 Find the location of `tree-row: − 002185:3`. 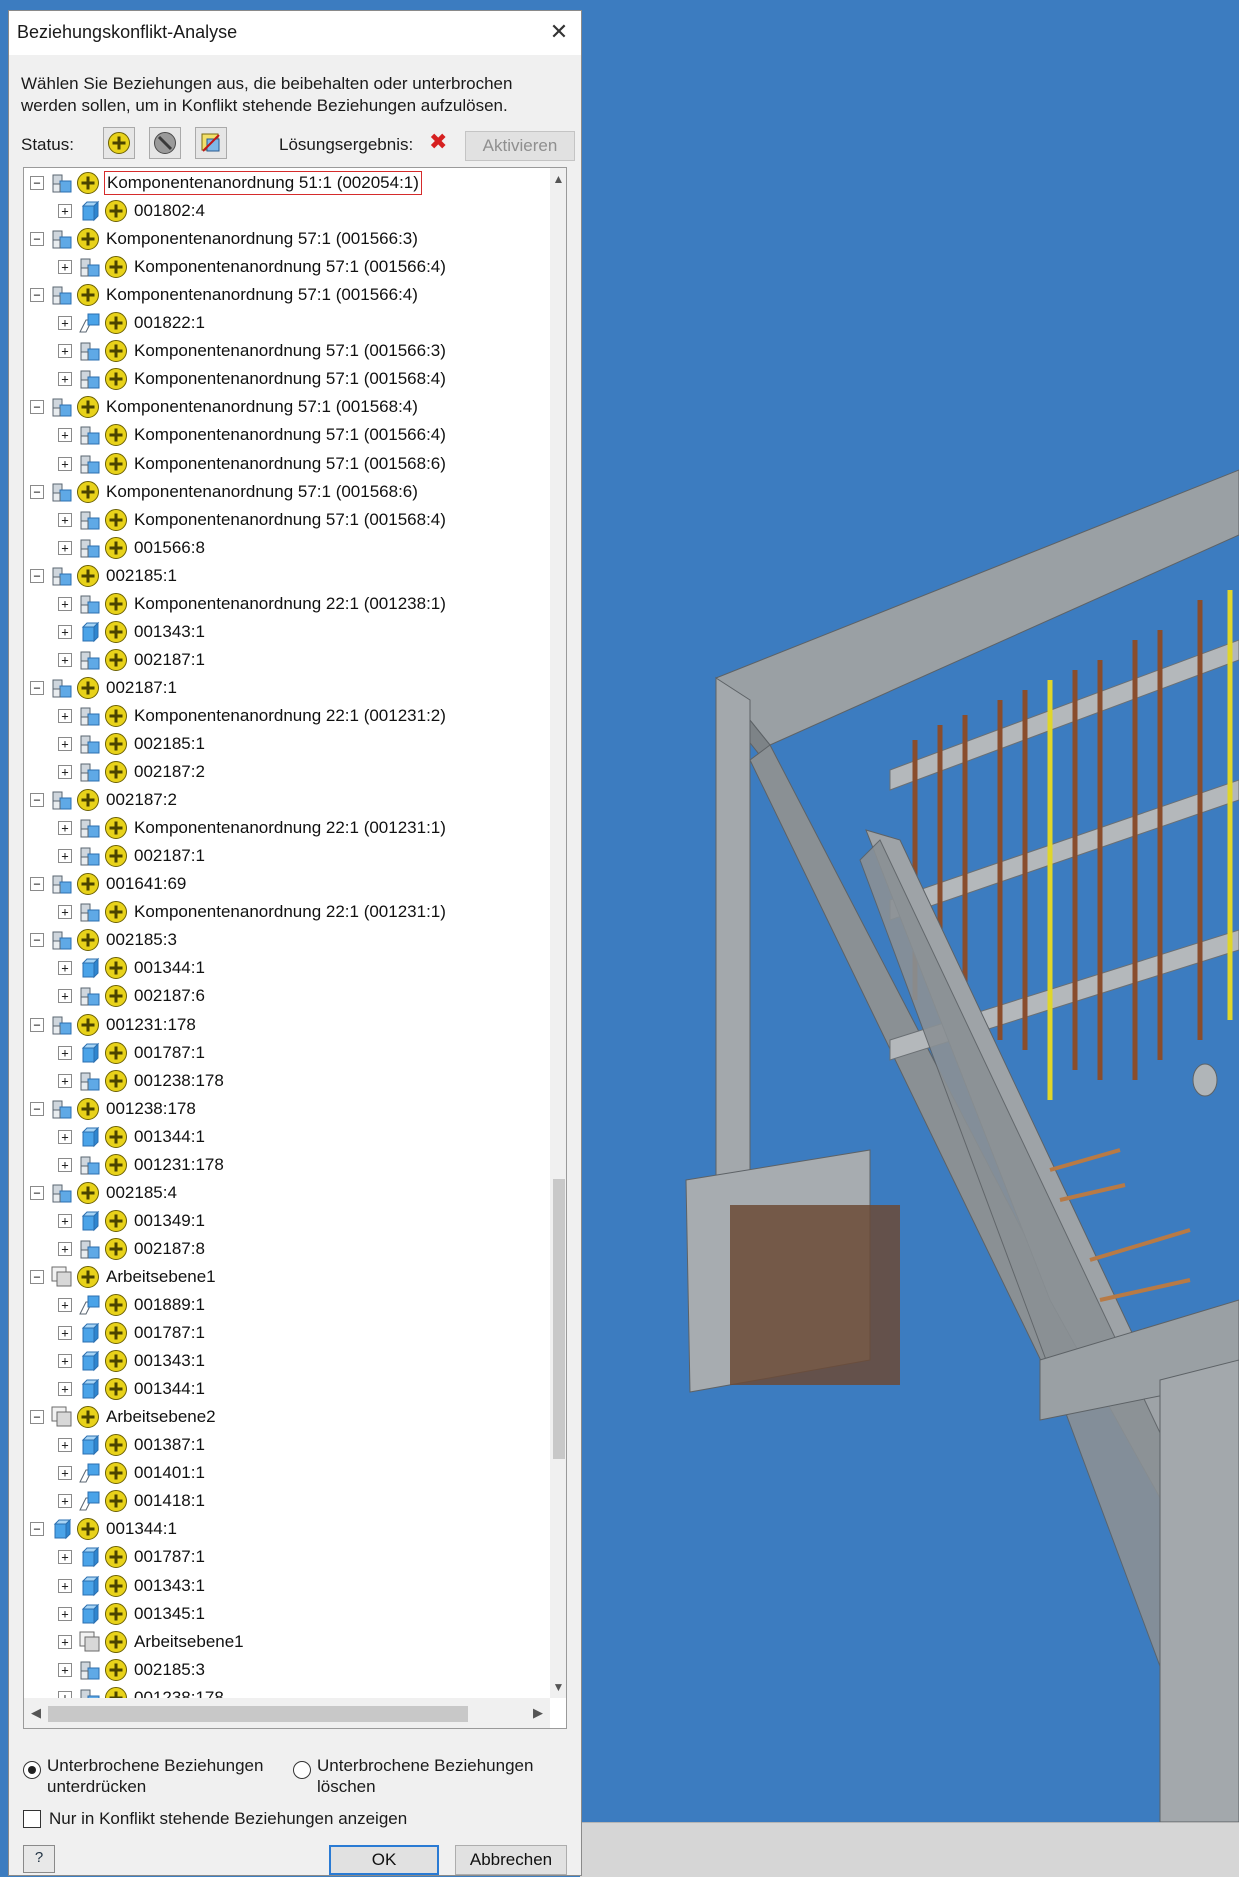

tree-row: − 002185:3 is located at coordinates (104, 940).